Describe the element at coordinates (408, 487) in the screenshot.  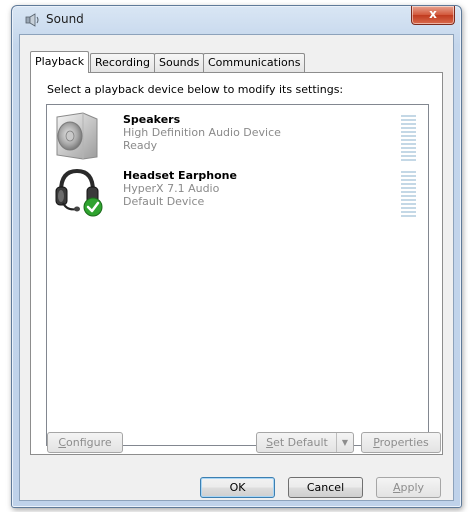
I see `apply-button: Apply` at that location.